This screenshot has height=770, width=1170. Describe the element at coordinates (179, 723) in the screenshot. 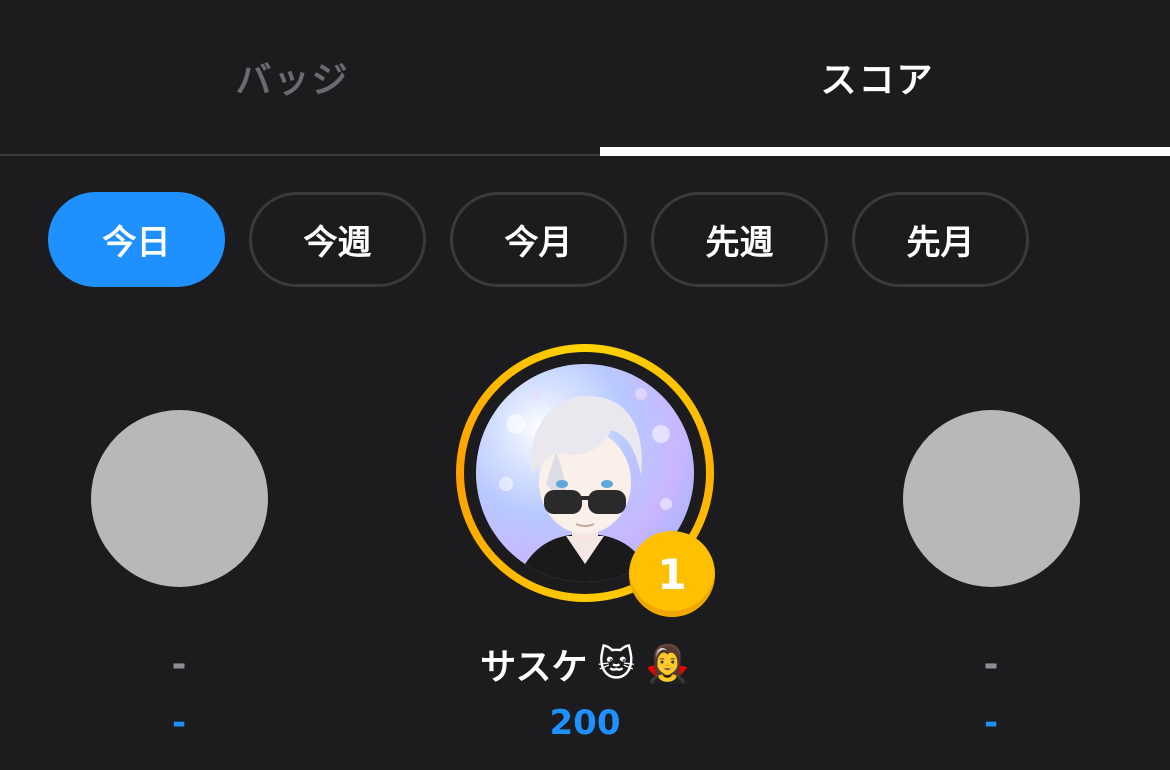

I see `player-score-left: -` at that location.